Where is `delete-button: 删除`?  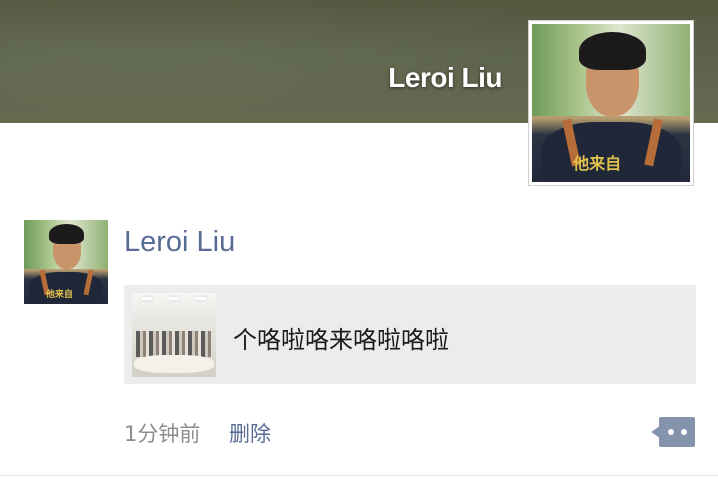
delete-button: 删除 is located at coordinates (250, 433).